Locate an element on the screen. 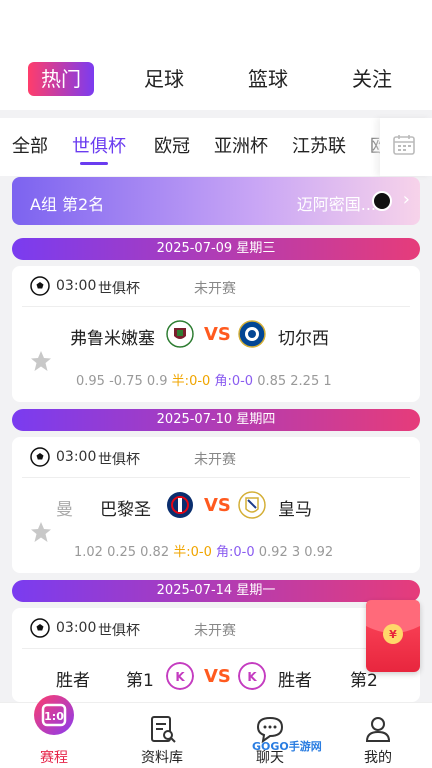 The height and width of the screenshot is (768, 432). team-logo-icon is located at coordinates (382, 201).